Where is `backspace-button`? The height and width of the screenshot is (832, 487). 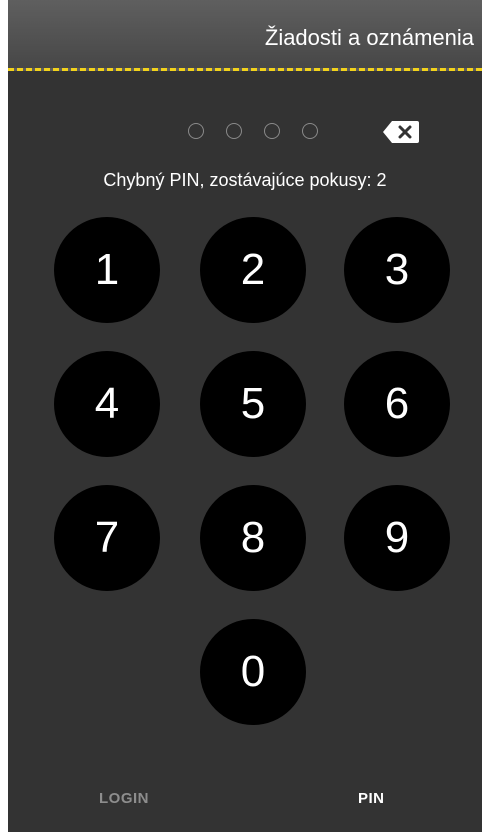 backspace-button is located at coordinates (401, 132).